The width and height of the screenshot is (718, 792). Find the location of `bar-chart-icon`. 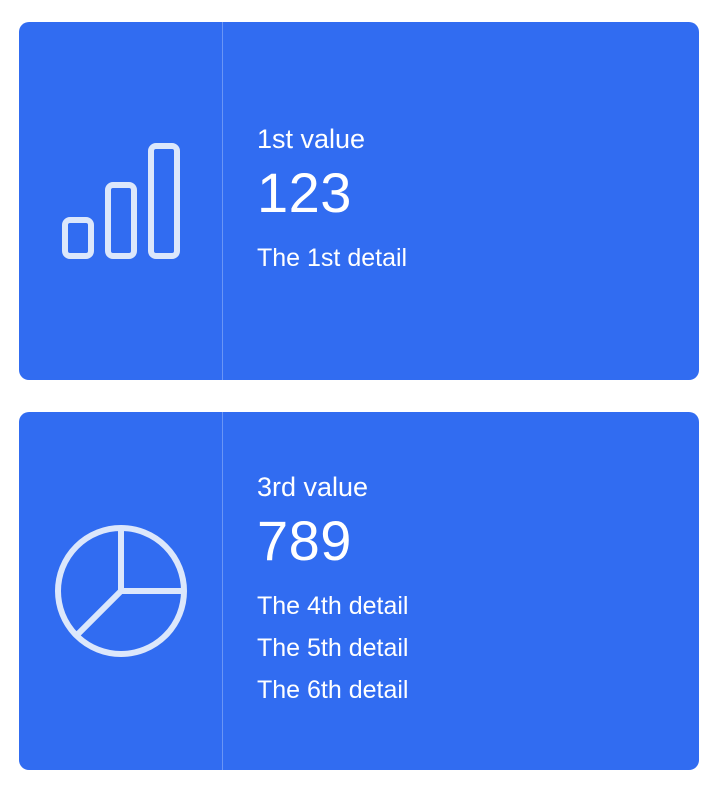

bar-chart-icon is located at coordinates (120, 201).